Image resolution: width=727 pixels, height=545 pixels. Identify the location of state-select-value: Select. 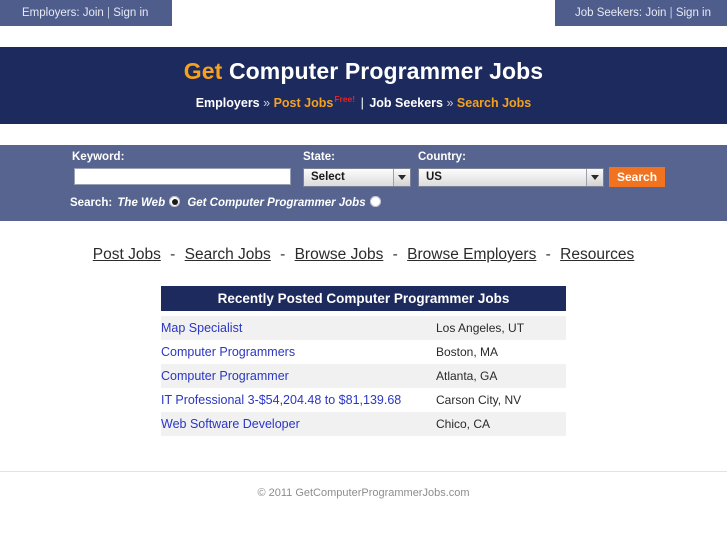
(328, 177).